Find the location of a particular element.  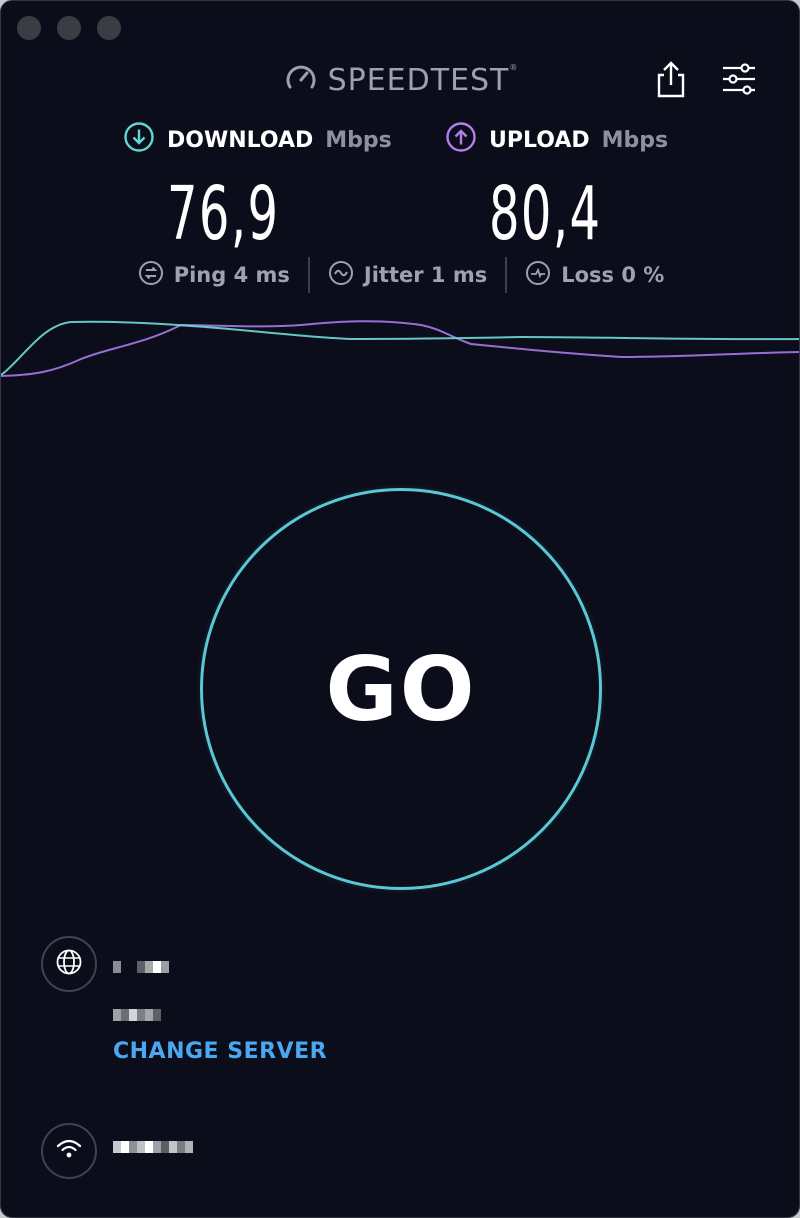

jitter-icon is located at coordinates (341, 275).